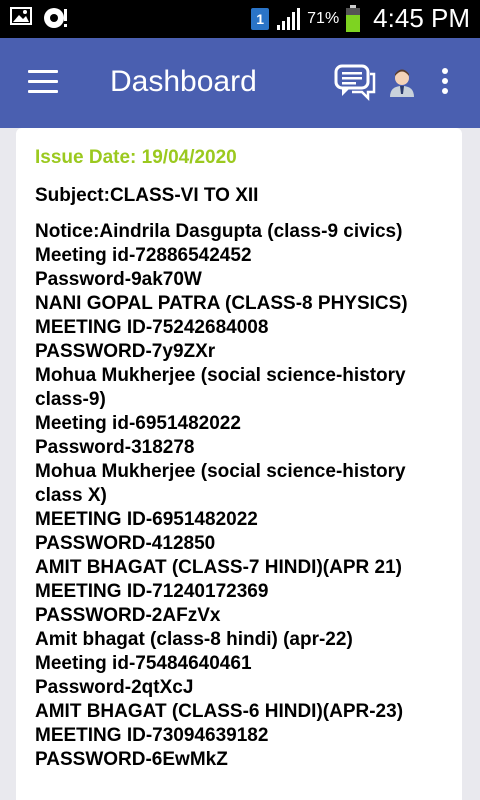 The image size is (480, 800). Describe the element at coordinates (218, 567) in the screenshot. I see `notice-line: AMIT BHAGAT (CLASS-7 HINDI)(APR 21)` at that location.